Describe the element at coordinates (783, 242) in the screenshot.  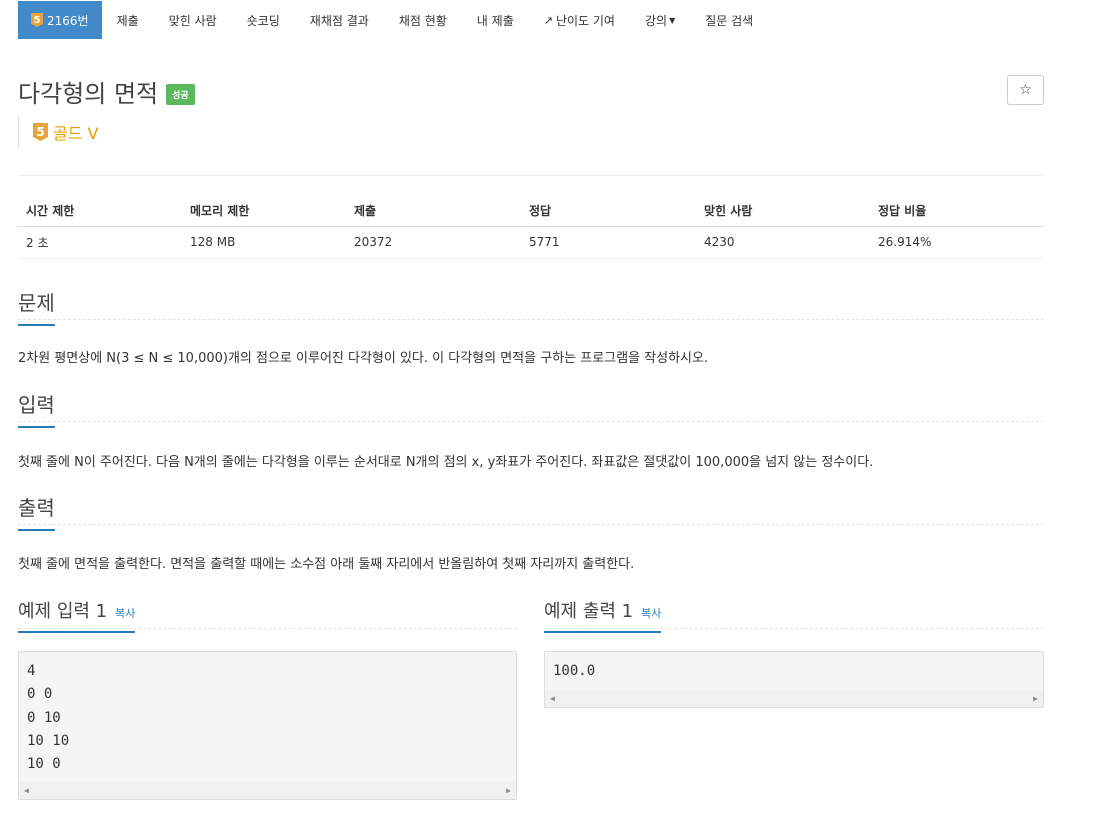
I see `value-solved-users: 4230` at that location.